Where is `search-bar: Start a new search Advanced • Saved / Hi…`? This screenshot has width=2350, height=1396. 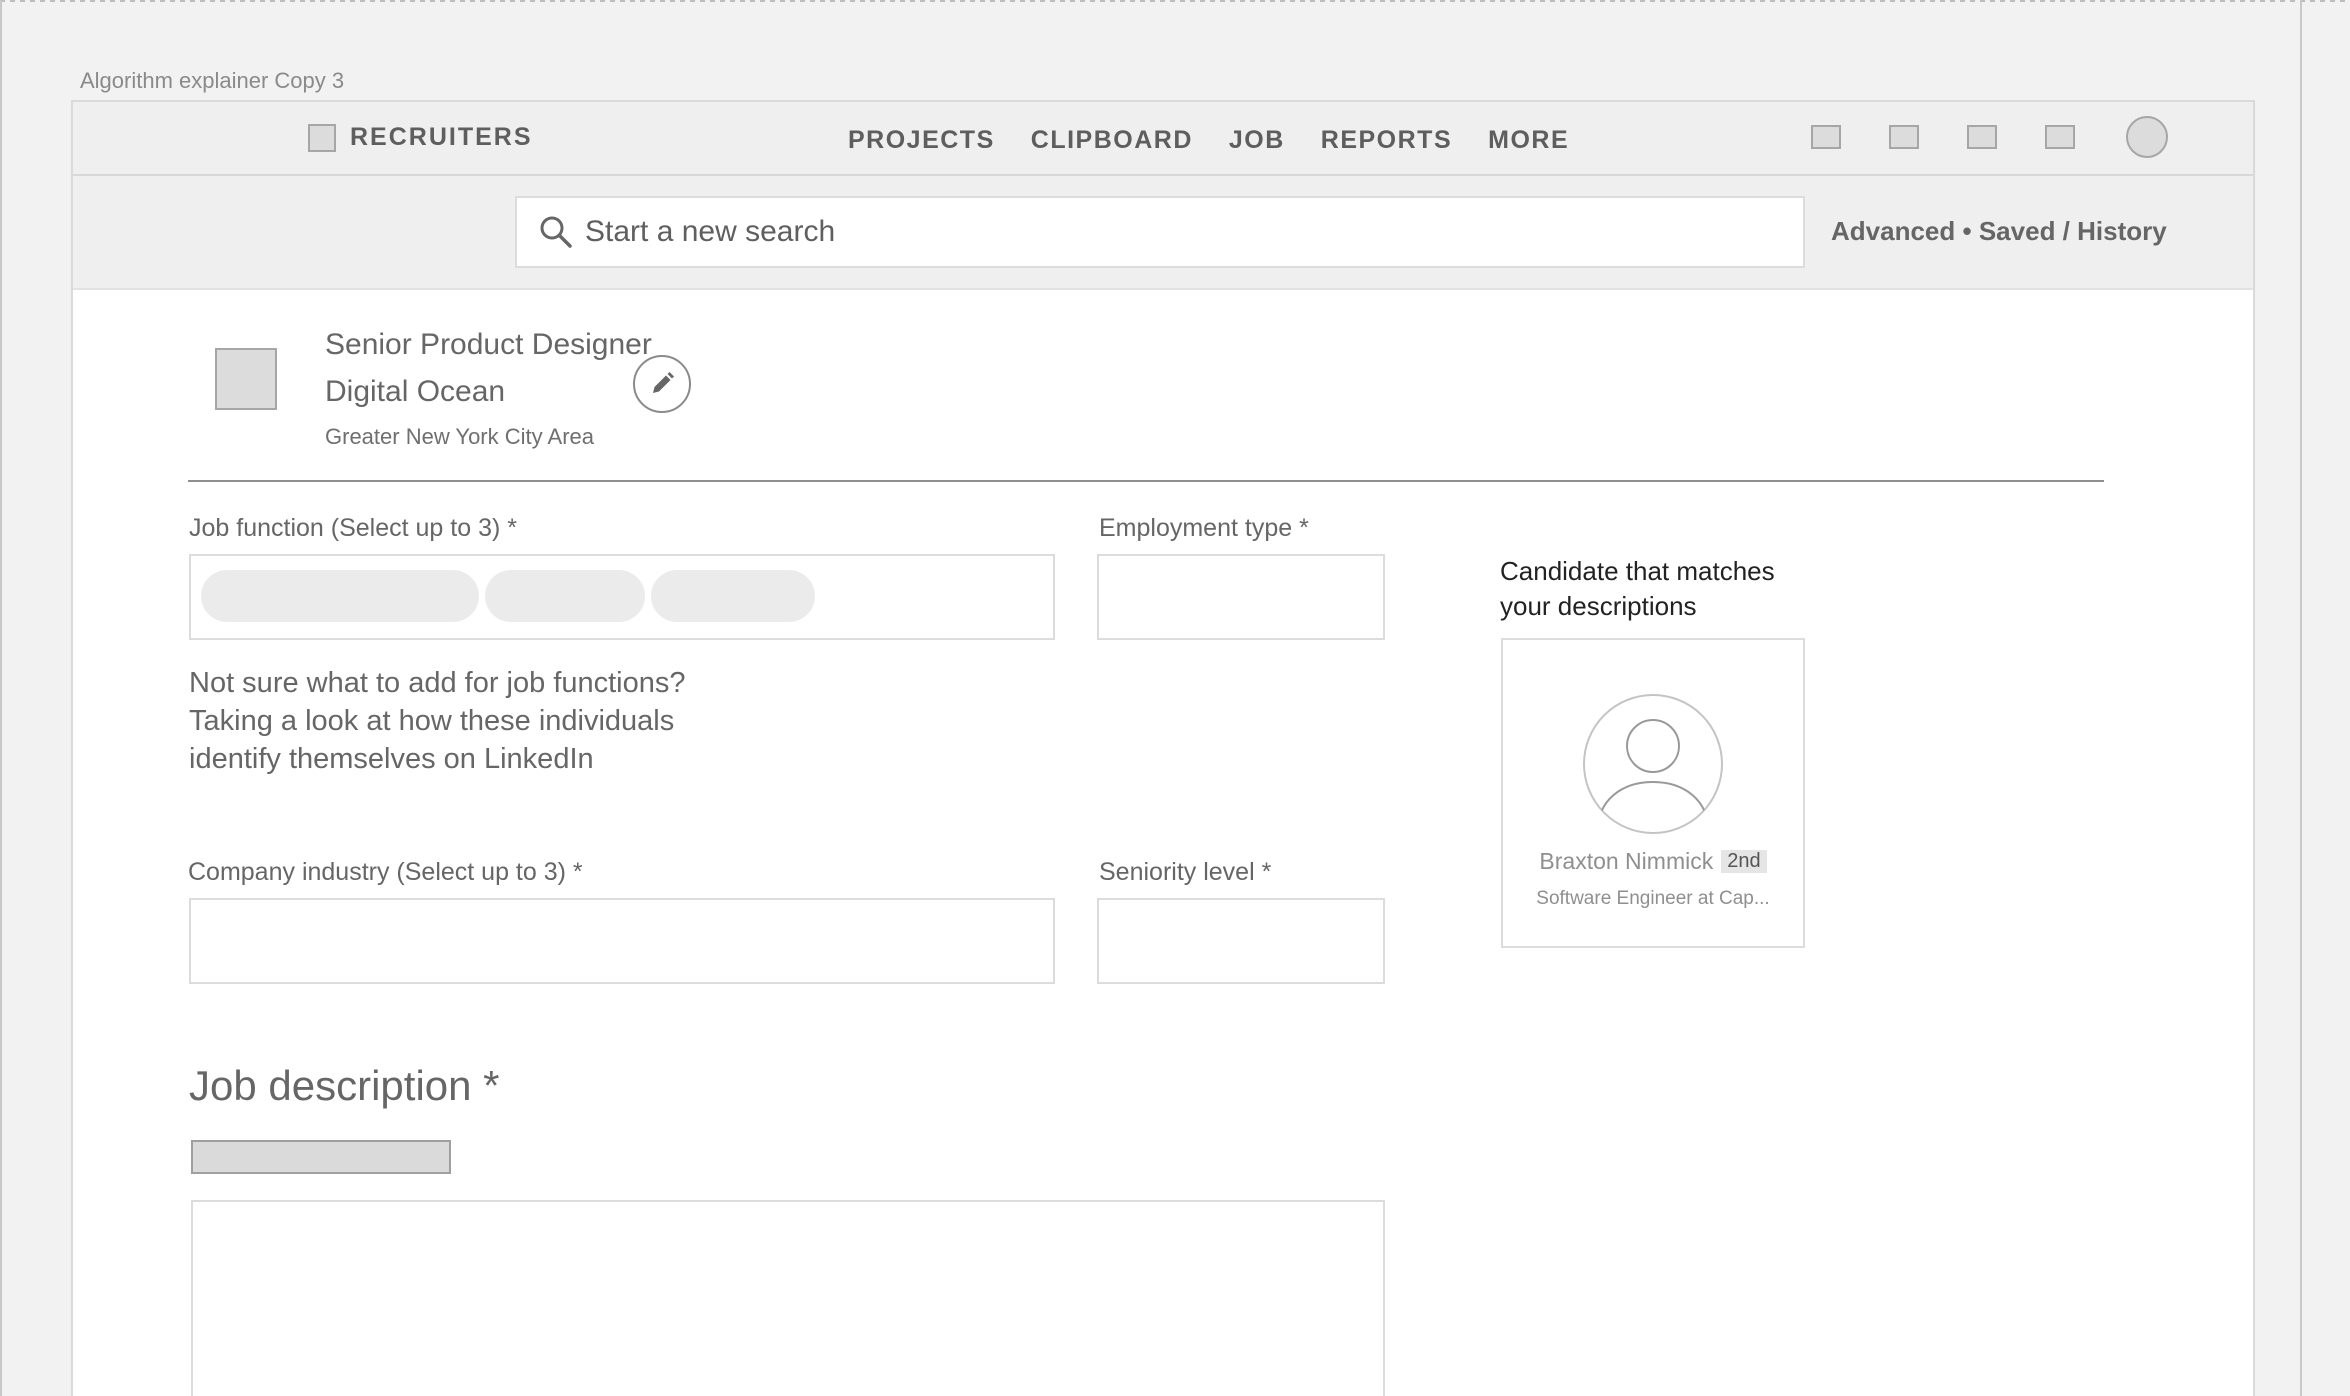
search-bar: Start a new search Advanced • Saved / Hi… is located at coordinates (1163, 233).